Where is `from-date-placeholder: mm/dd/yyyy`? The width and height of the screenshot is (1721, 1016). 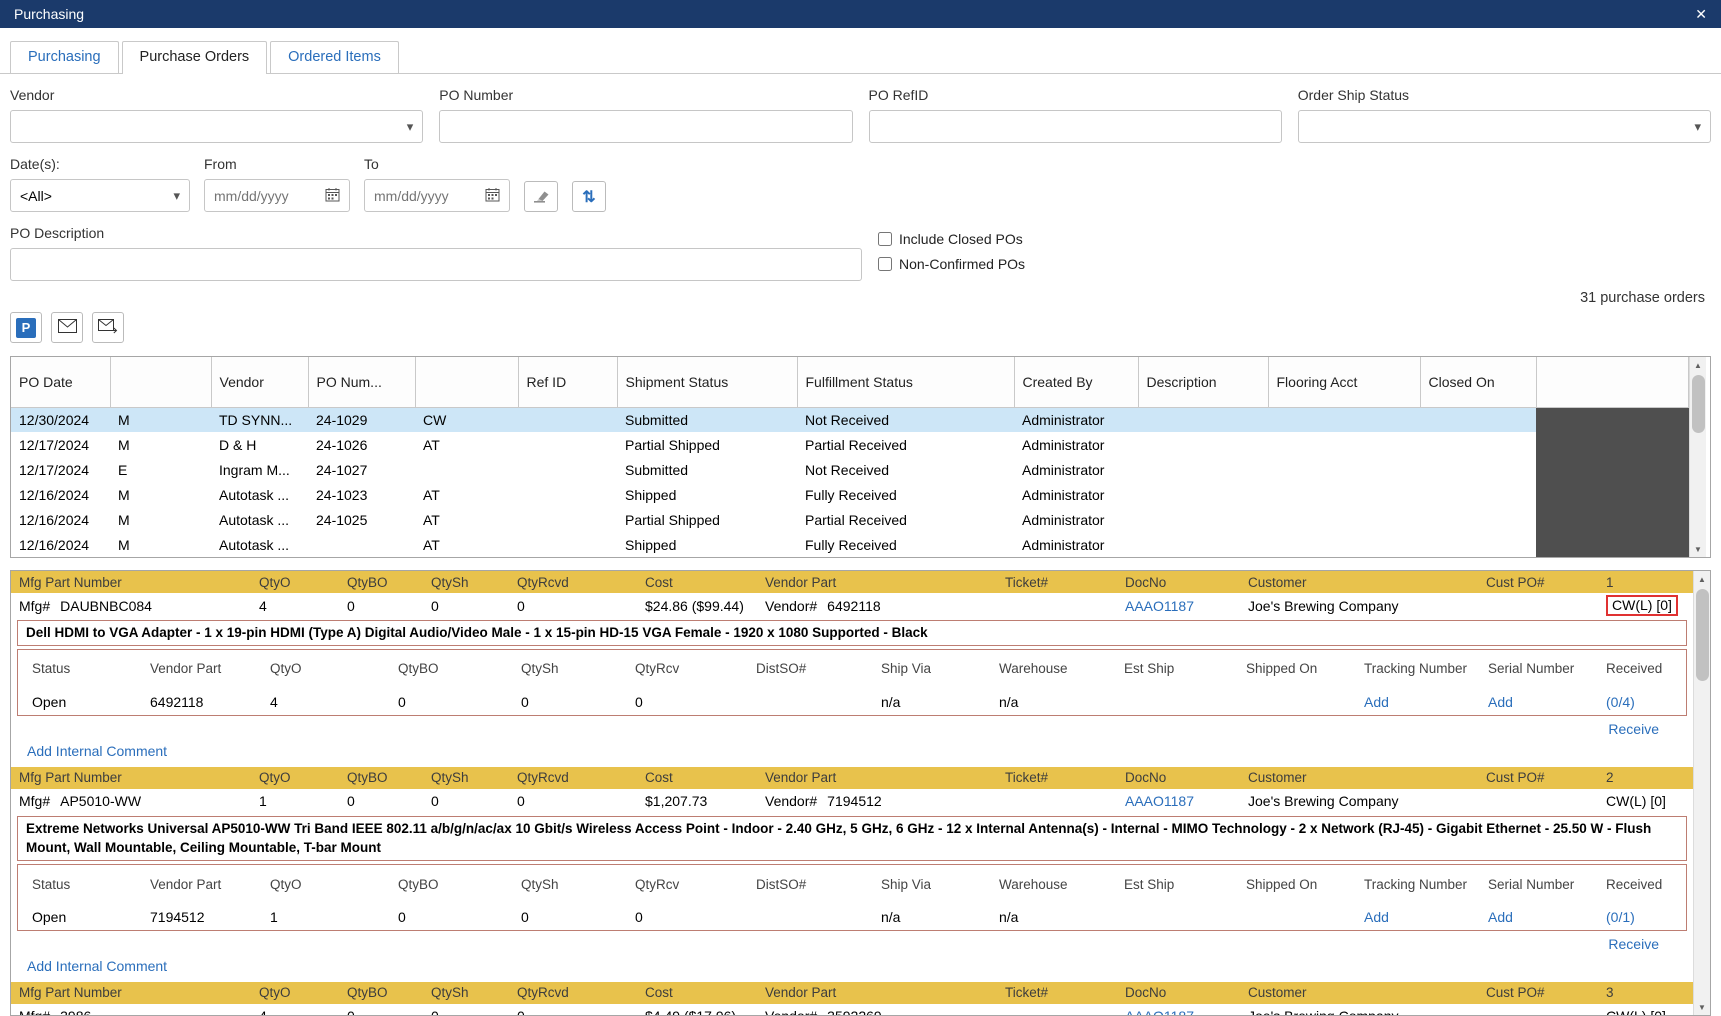
from-date-placeholder: mm/dd/yyyy is located at coordinates (251, 195).